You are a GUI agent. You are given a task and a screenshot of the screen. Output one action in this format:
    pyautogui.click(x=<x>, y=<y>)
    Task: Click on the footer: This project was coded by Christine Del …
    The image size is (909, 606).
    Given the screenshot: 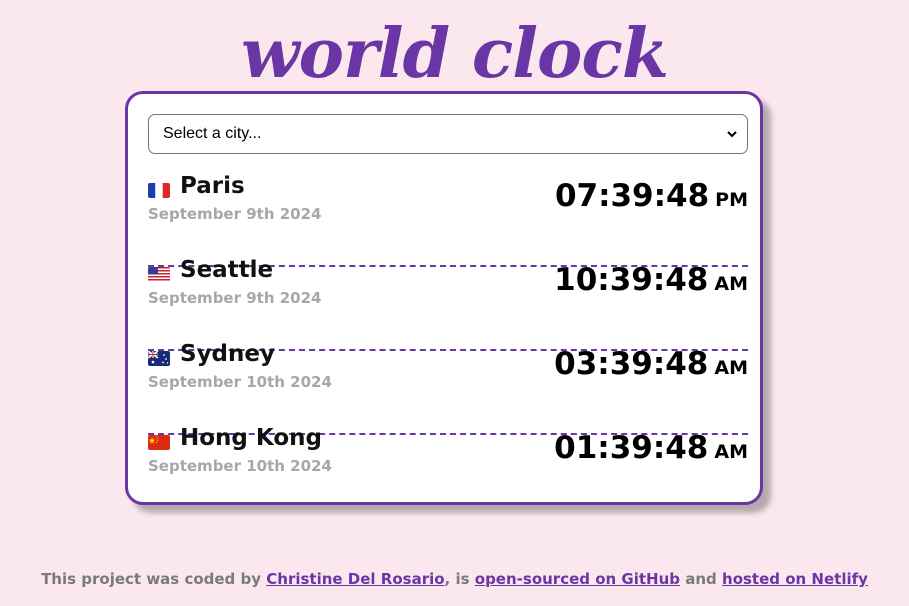 What is the action you would take?
    pyautogui.click(x=454, y=579)
    